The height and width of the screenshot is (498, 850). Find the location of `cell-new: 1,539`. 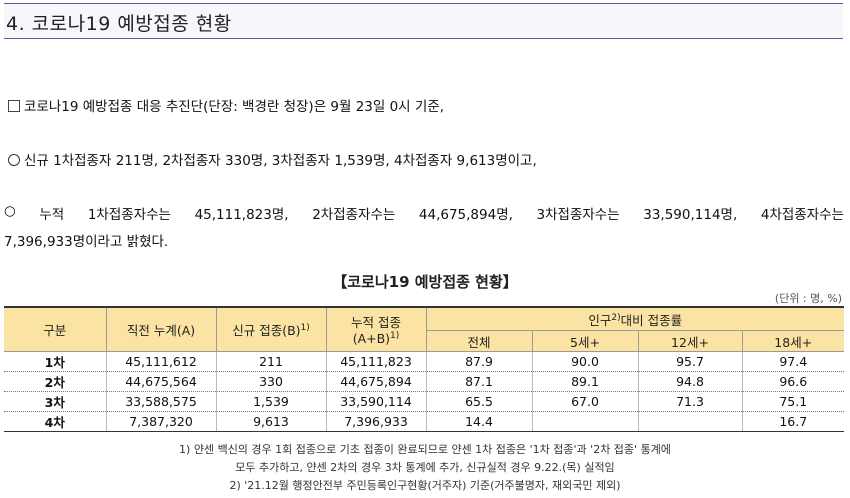

cell-new: 1,539 is located at coordinates (271, 401).